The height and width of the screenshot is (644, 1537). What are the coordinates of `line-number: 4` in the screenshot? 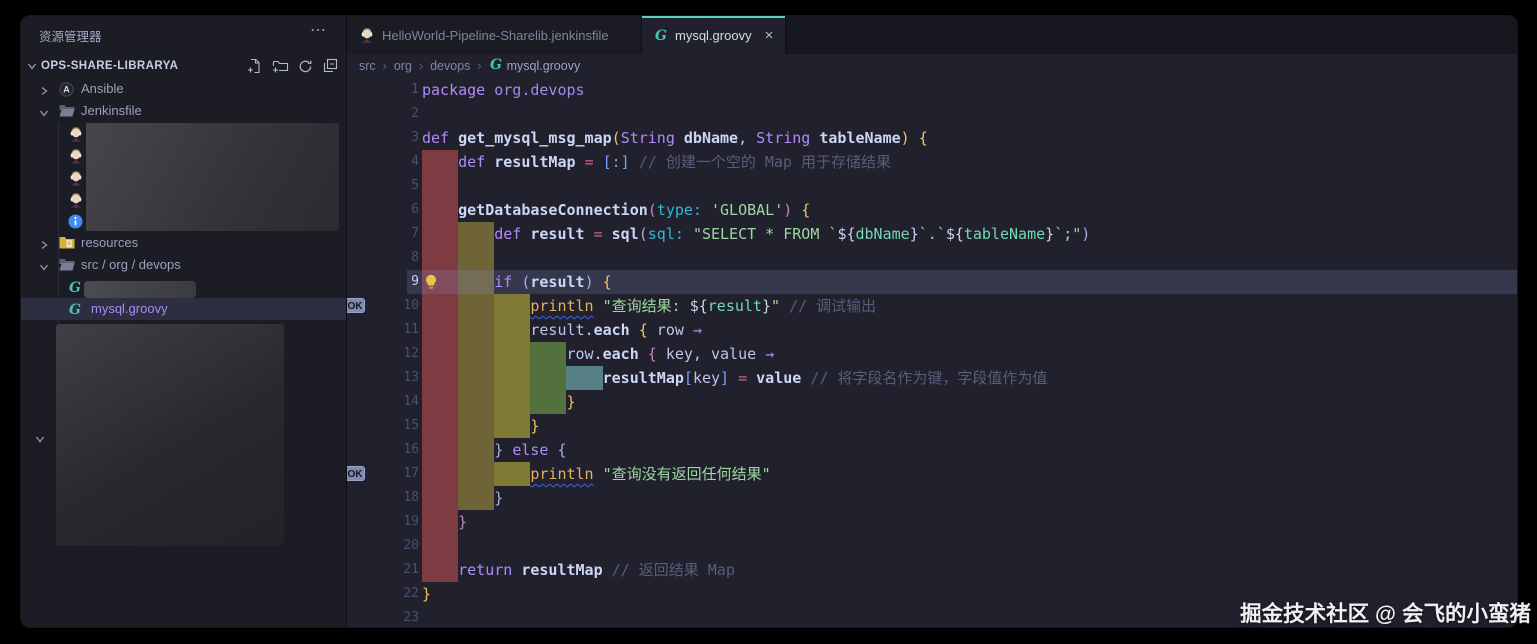 It's located at (415, 161).